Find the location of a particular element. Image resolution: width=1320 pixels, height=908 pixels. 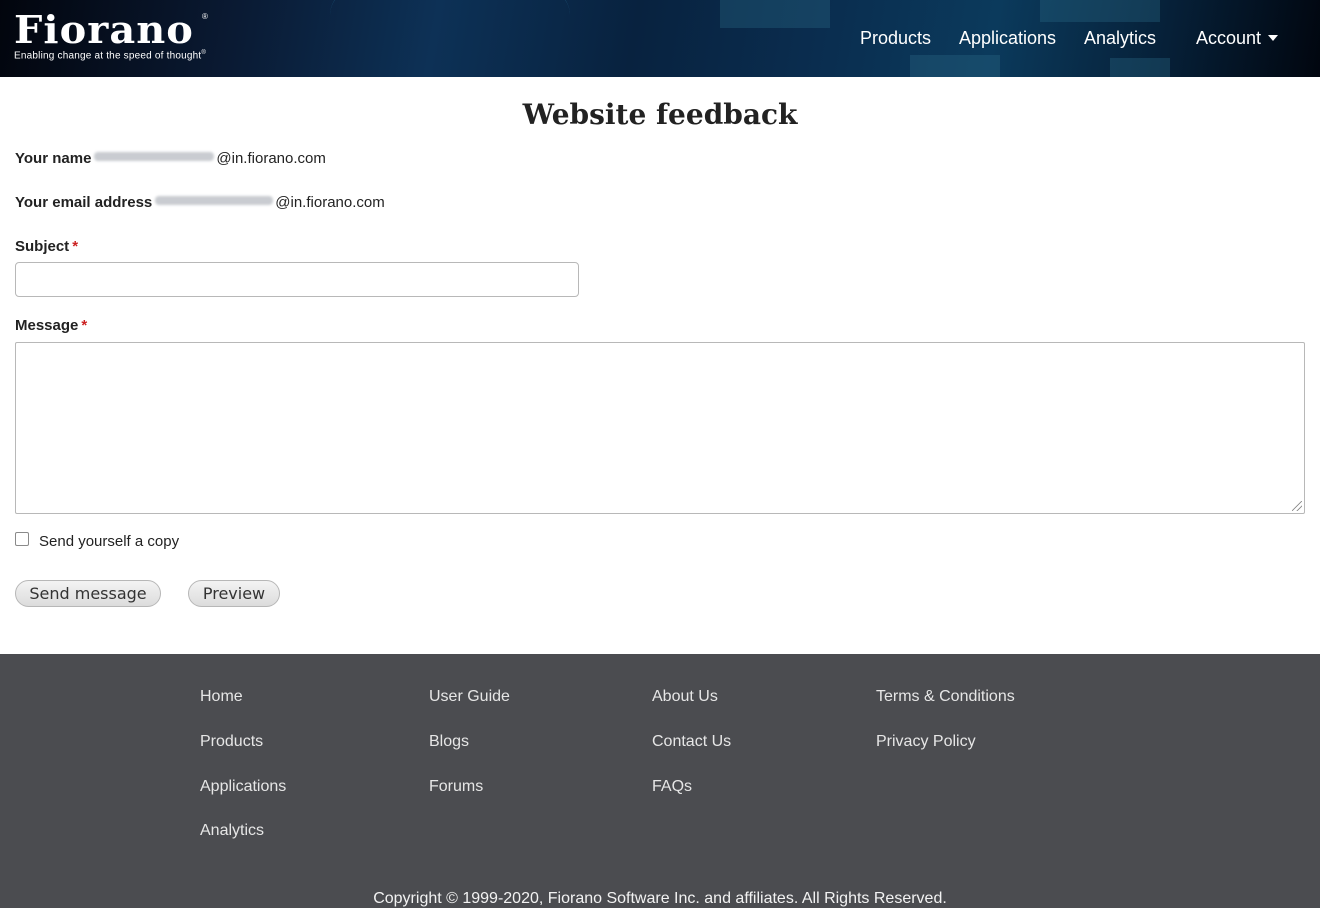

footer-link-contact-us: Contact Us is located at coordinates (691, 742).